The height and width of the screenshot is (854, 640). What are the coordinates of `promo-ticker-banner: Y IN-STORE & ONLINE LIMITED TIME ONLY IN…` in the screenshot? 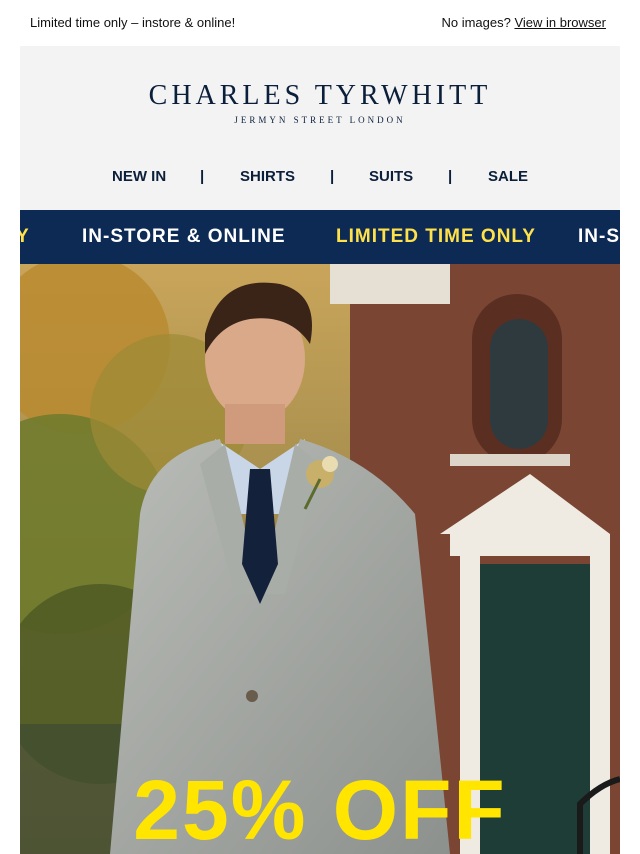 It's located at (320, 237).